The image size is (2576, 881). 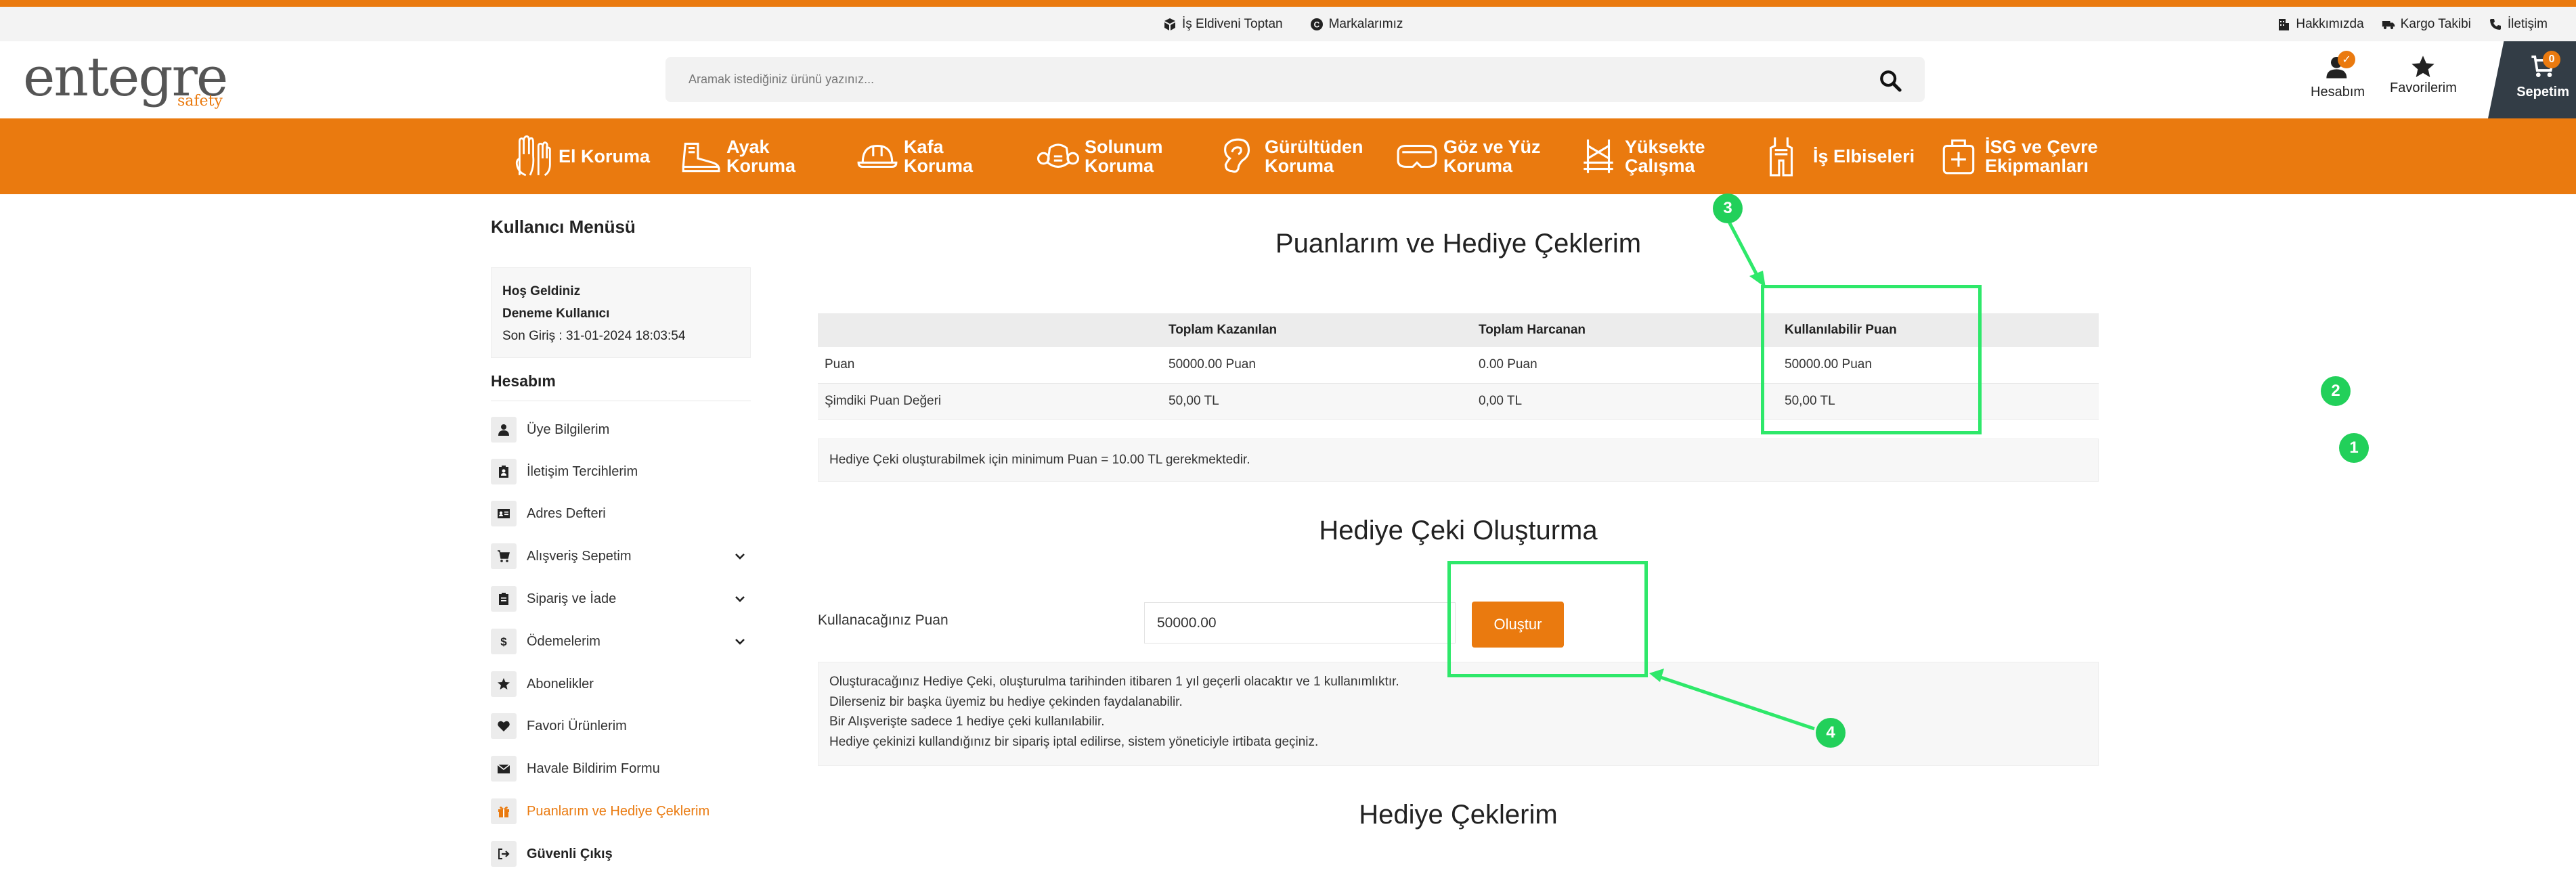 I want to click on table-header, so click(x=990, y=330).